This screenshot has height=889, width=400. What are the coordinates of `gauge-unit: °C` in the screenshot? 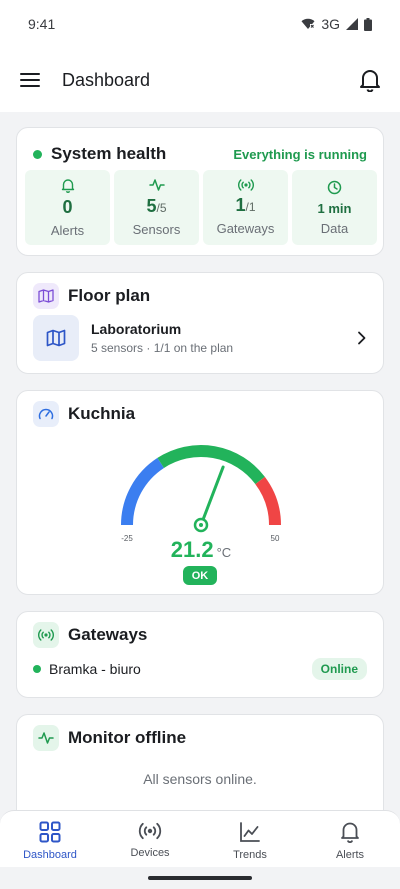 It's located at (224, 552).